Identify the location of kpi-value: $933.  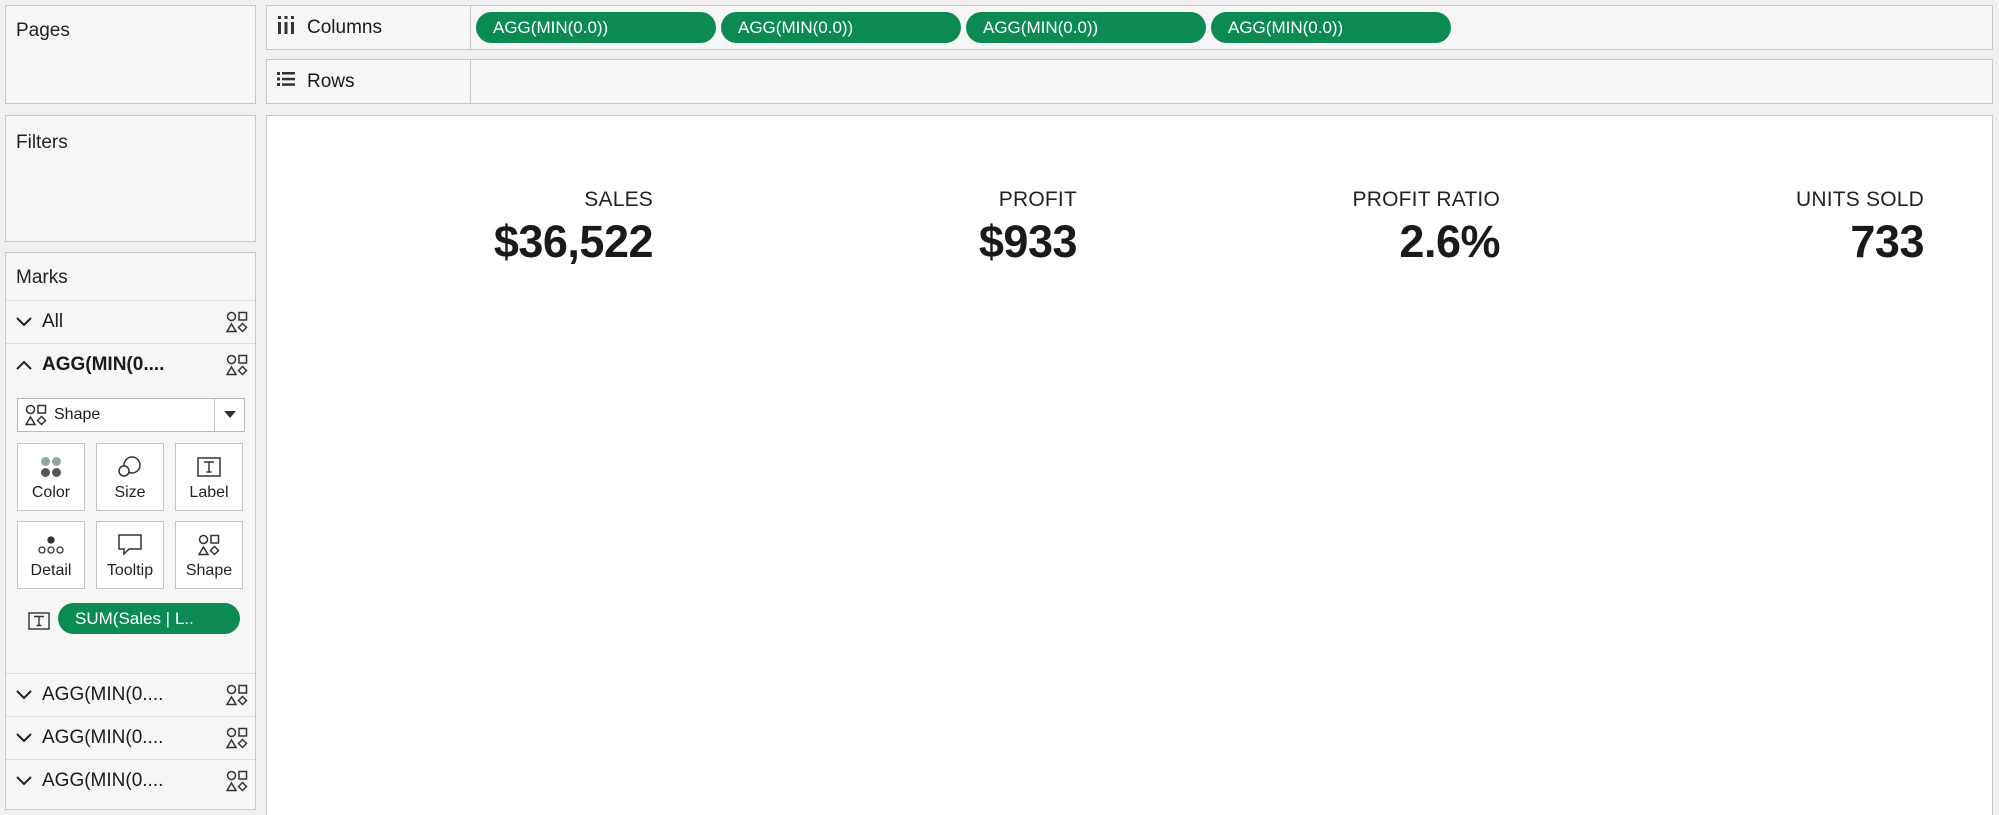
(1028, 241).